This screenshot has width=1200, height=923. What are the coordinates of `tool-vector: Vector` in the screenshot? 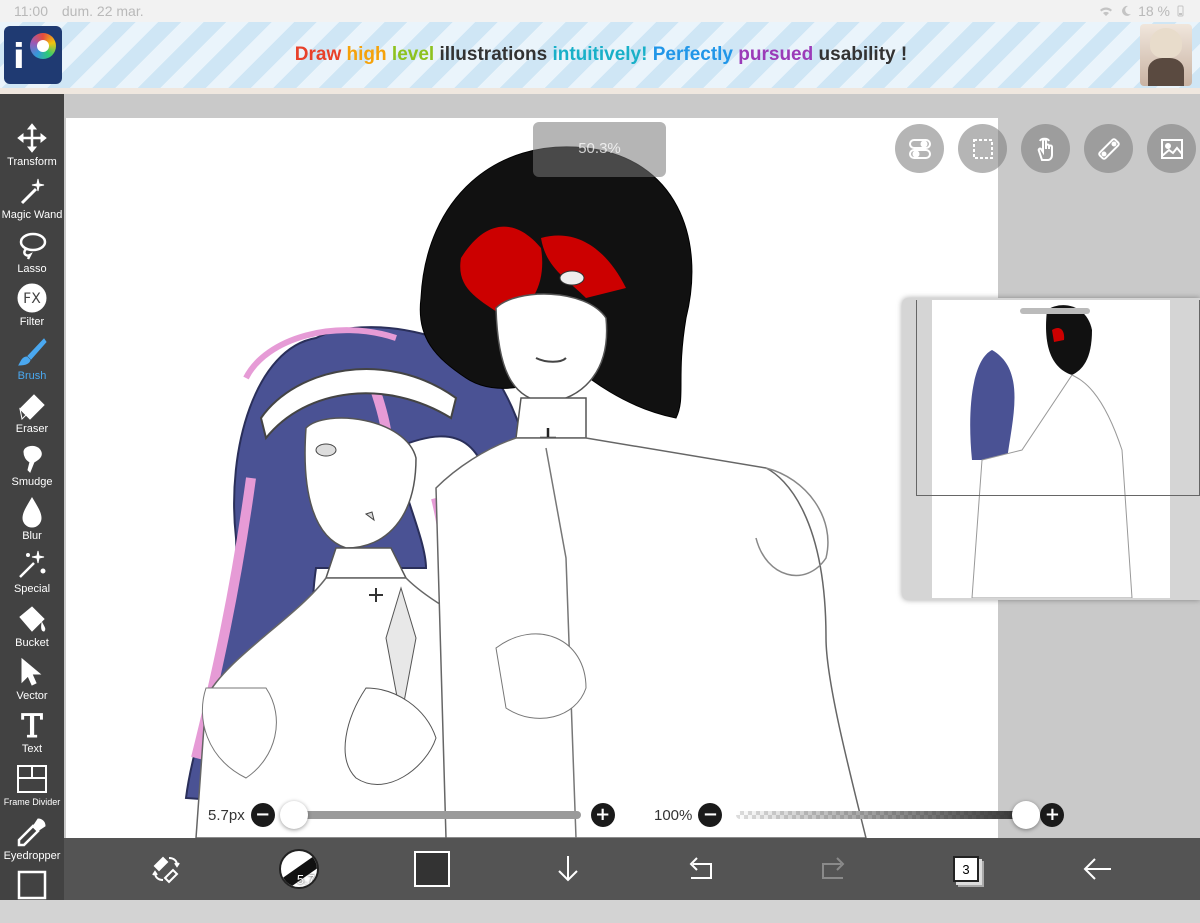 It's located at (32, 682).